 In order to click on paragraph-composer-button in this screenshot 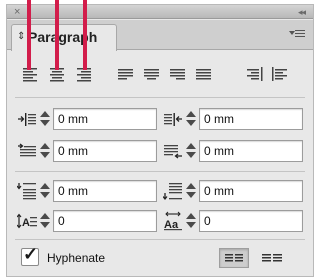, I will do `click(234, 258)`.